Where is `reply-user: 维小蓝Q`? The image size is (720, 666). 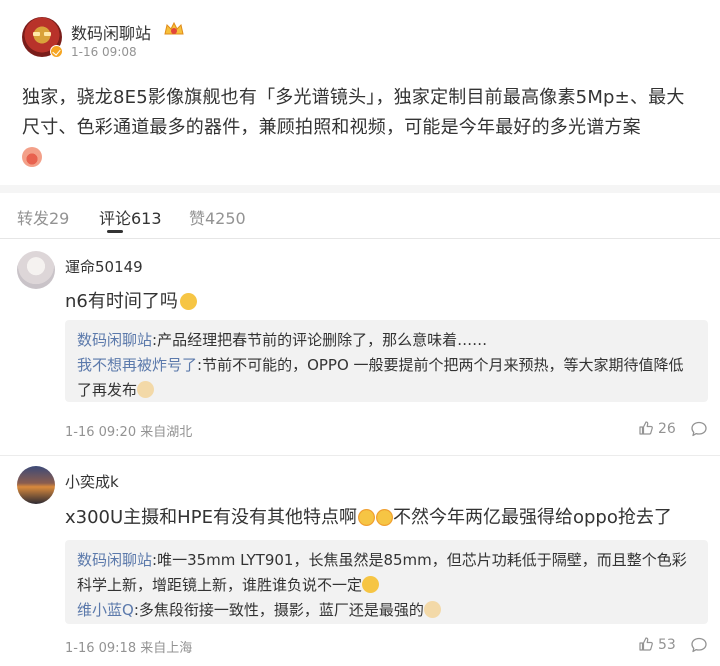 reply-user: 维小蓝Q is located at coordinates (105, 610).